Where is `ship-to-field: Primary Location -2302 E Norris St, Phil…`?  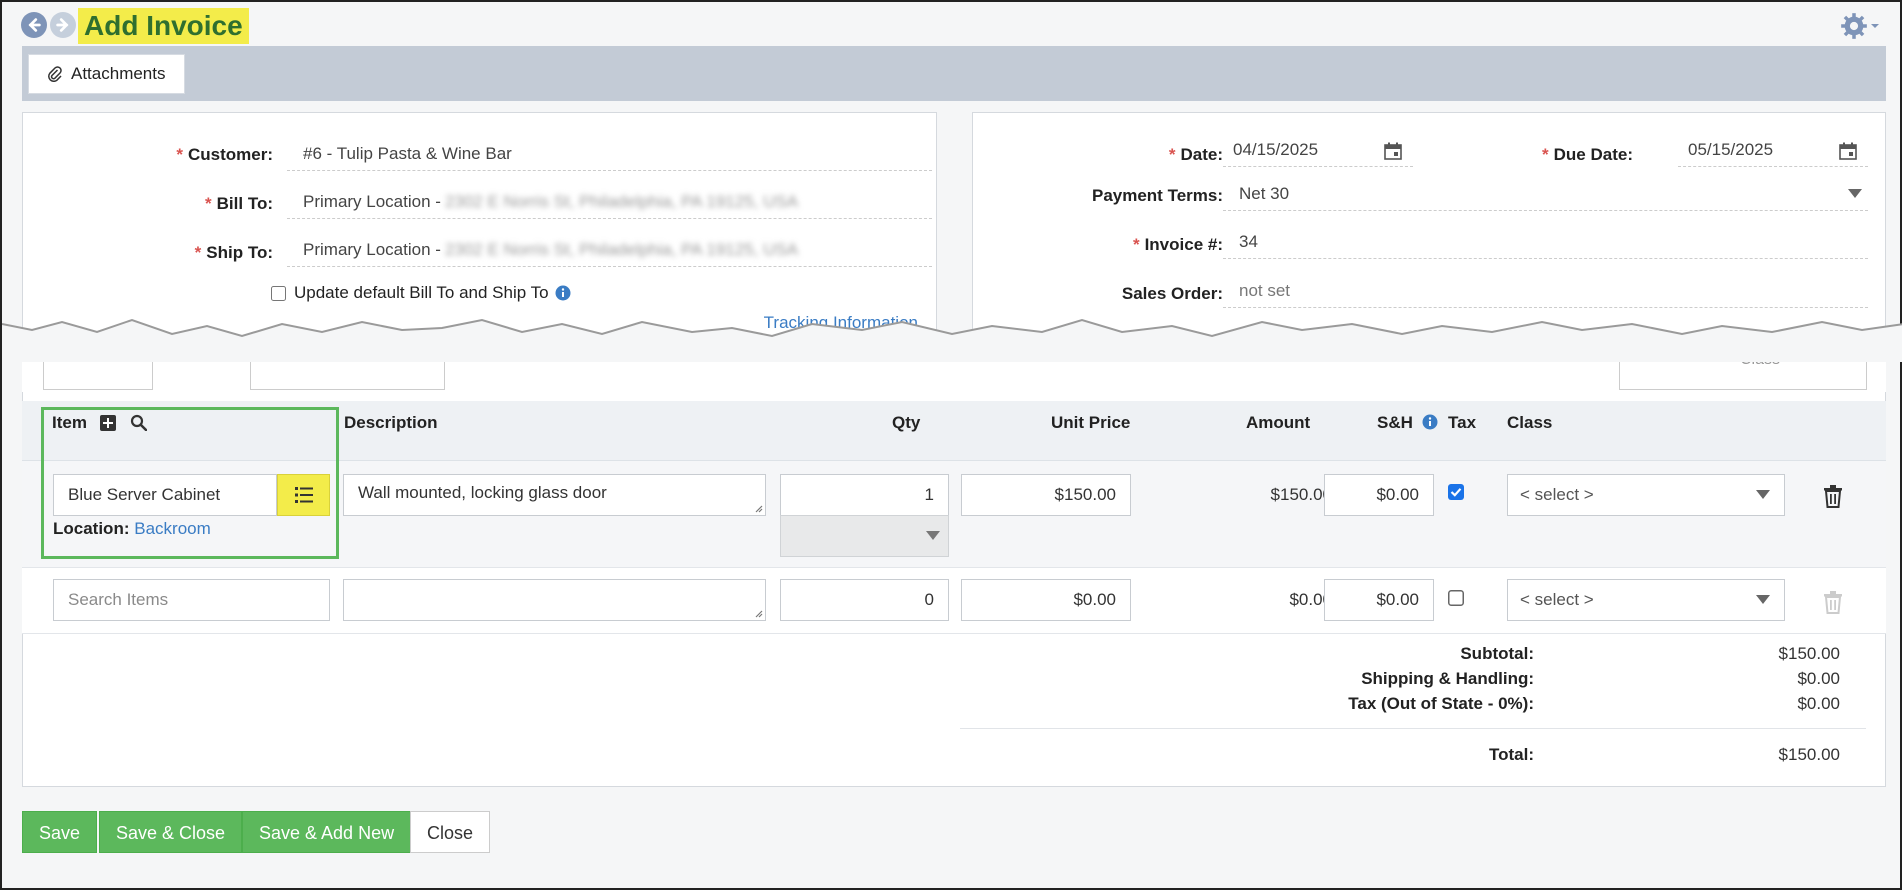
ship-to-field: Primary Location -2302 E Norris St, Phil… is located at coordinates (609, 250).